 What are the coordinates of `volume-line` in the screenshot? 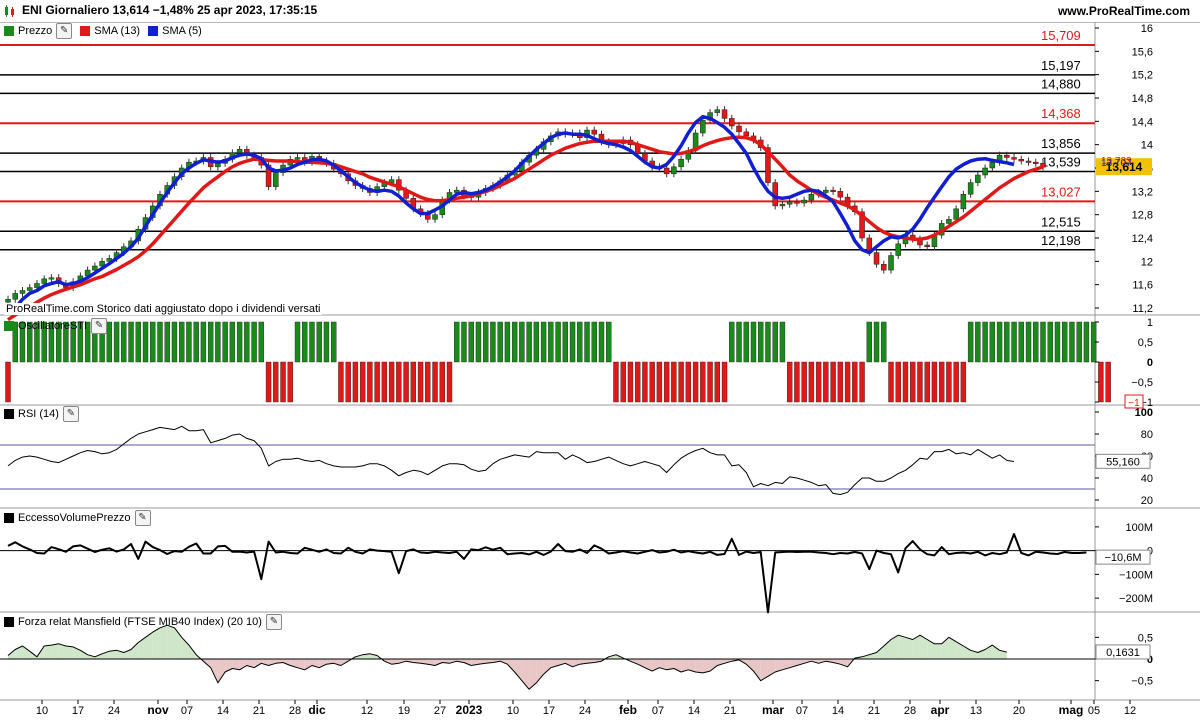 It's located at (547, 573).